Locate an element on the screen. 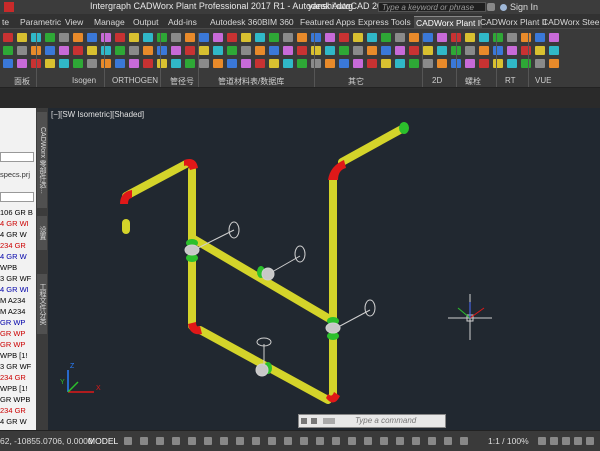 This screenshot has height=451, width=600. wrench-icon is located at coordinates (314, 421).